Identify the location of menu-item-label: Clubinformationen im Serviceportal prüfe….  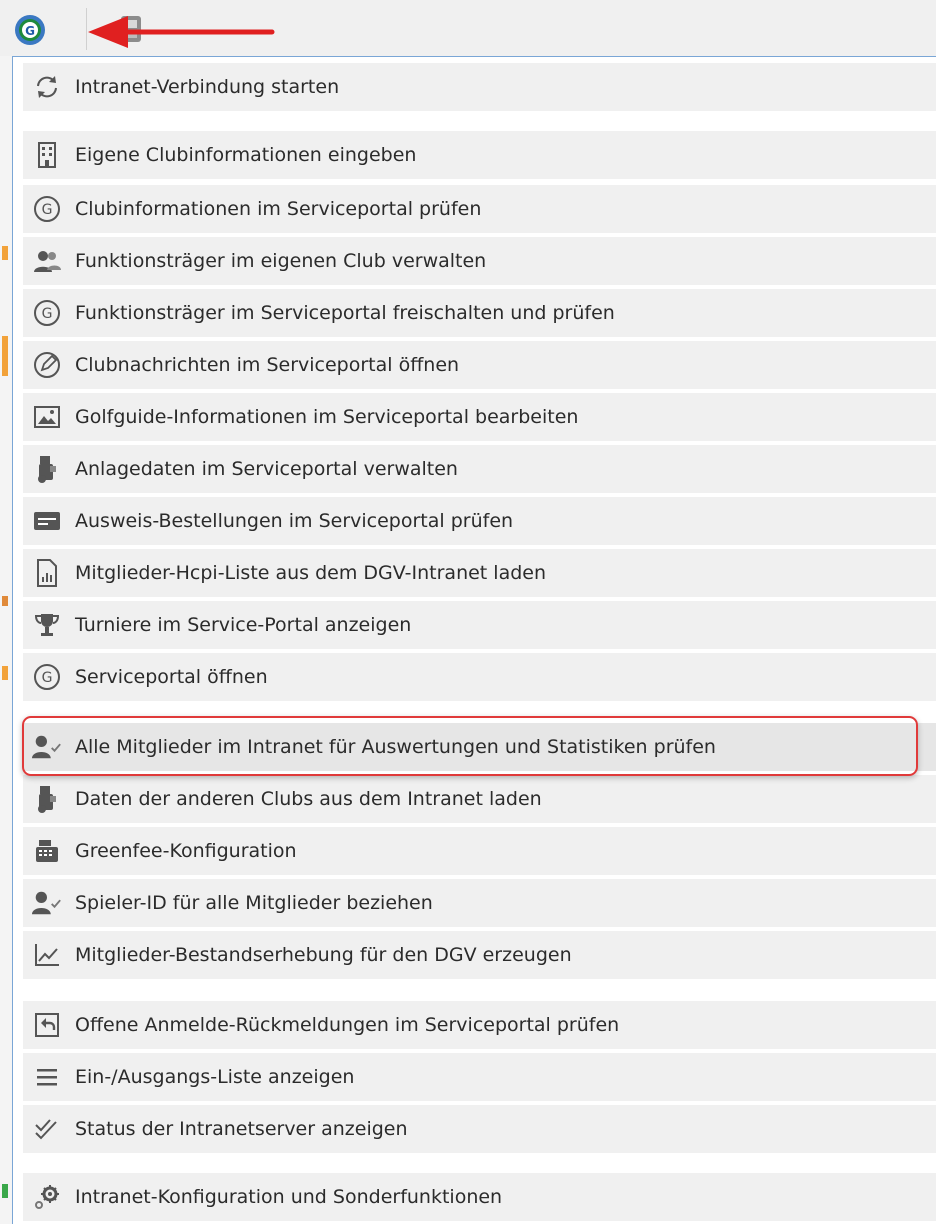
(278, 209).